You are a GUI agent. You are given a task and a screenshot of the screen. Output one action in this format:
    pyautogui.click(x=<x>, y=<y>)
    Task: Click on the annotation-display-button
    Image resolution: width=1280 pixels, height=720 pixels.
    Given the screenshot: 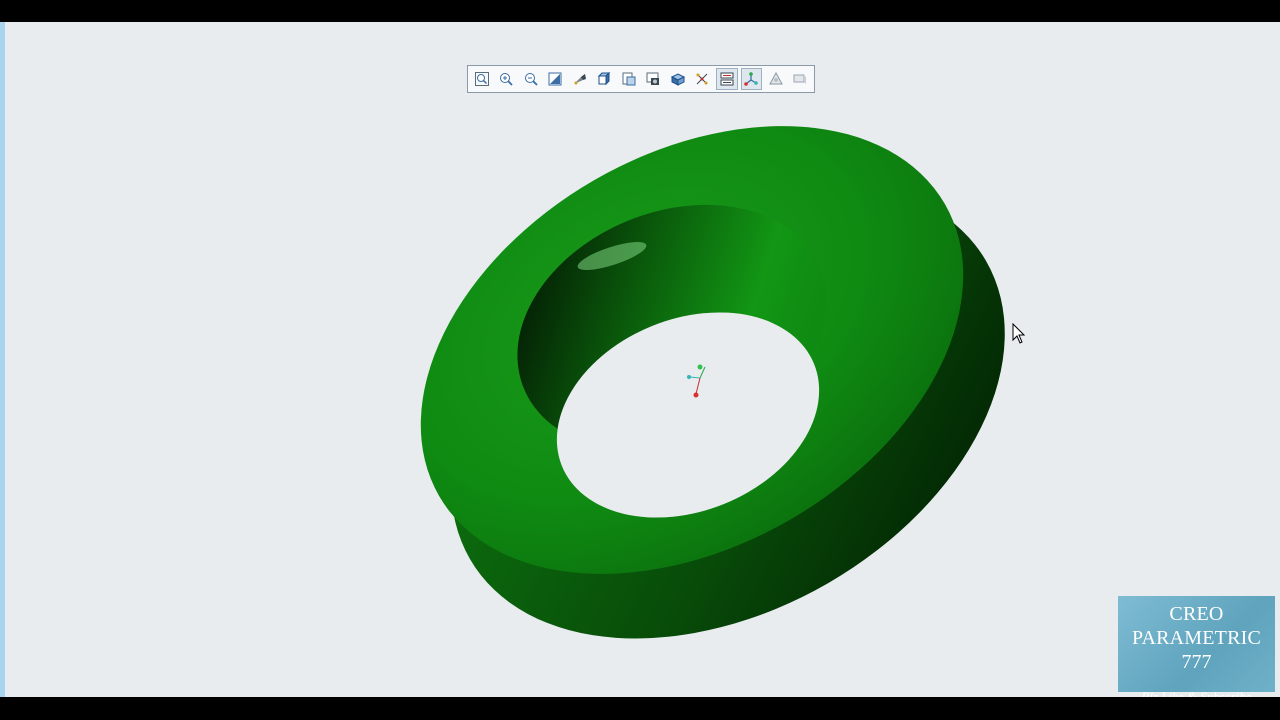 What is the action you would take?
    pyautogui.click(x=727, y=79)
    